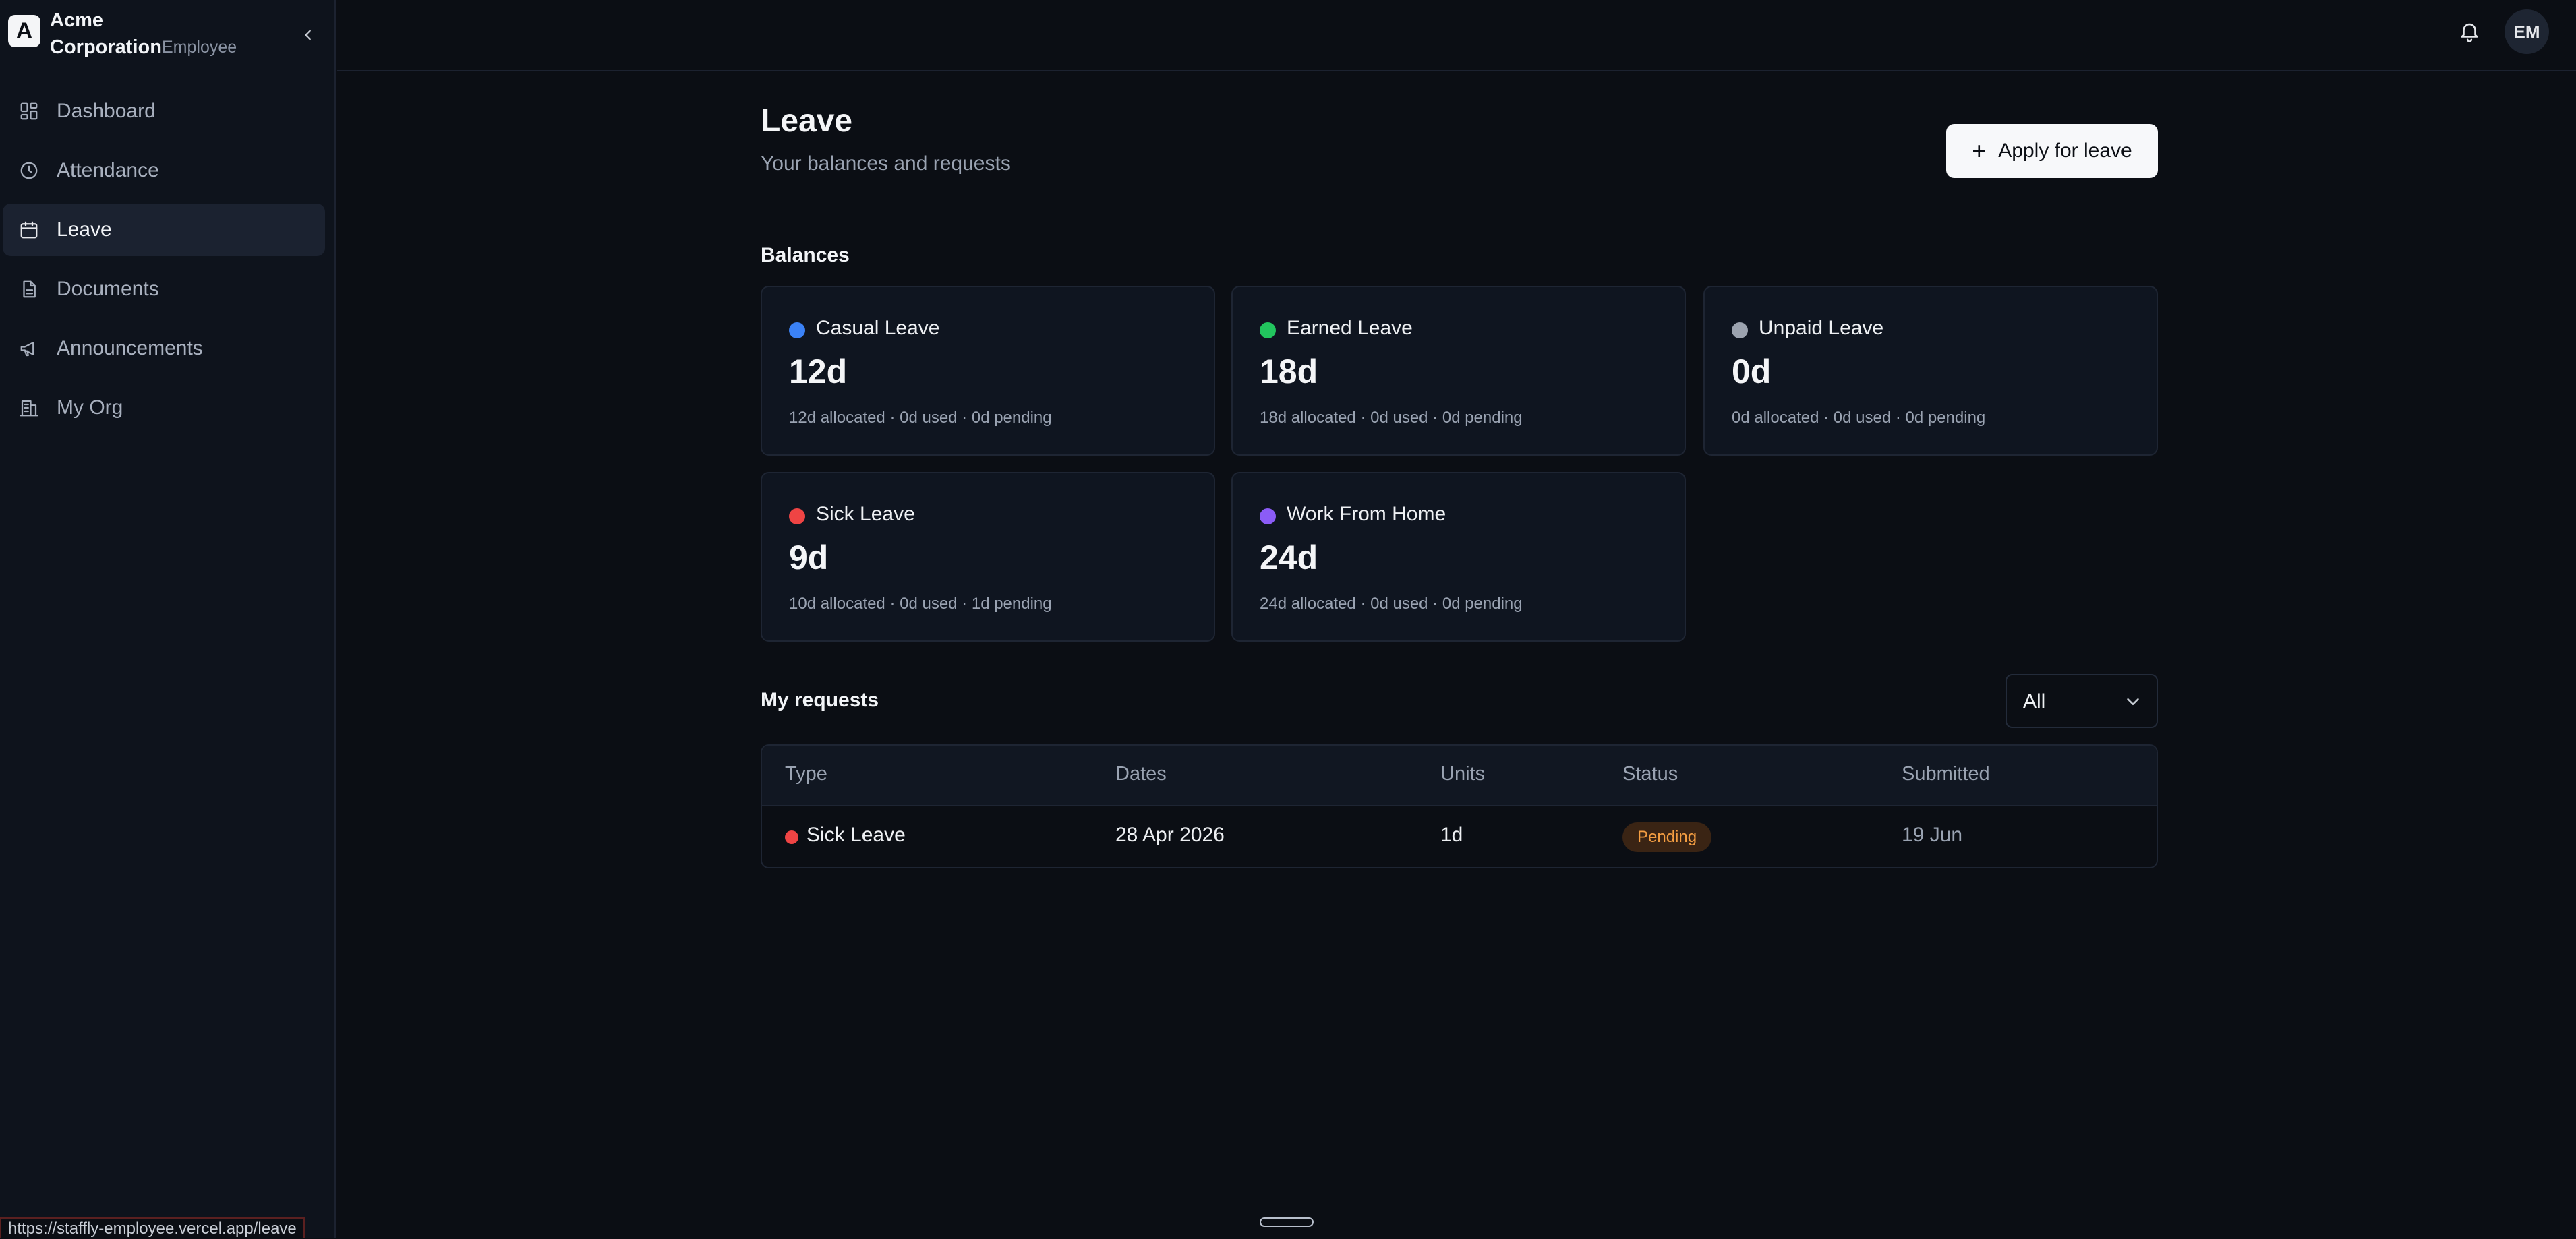 This screenshot has height=1239, width=2576. Describe the element at coordinates (24, 31) in the screenshot. I see `brand-logo: A` at that location.